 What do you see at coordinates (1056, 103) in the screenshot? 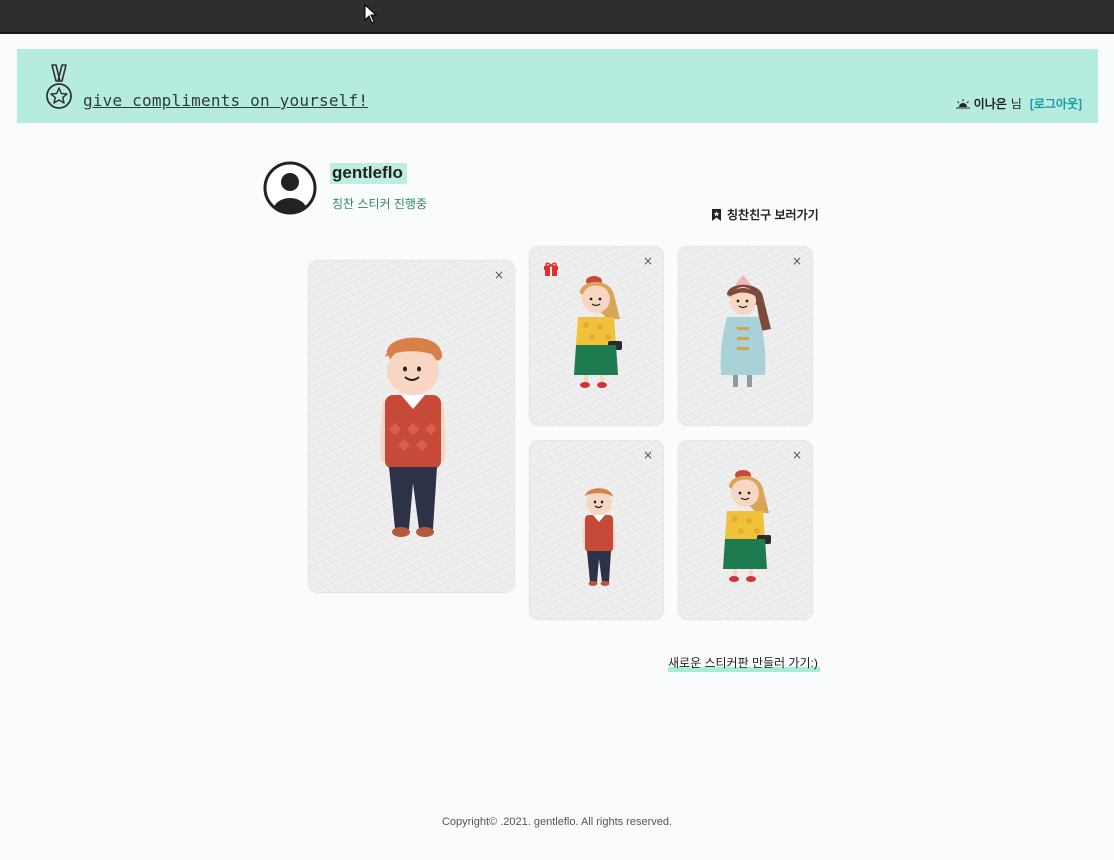
I see `logout-link: [로그아웃]` at bounding box center [1056, 103].